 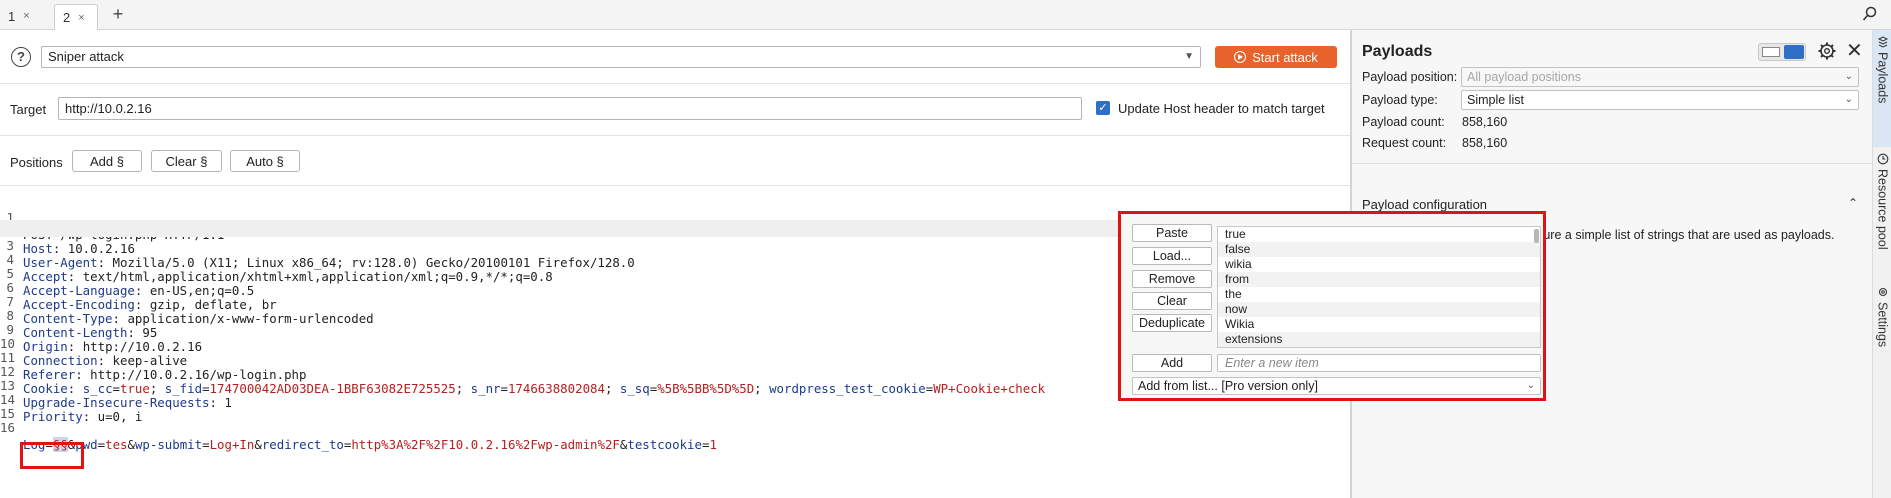 What do you see at coordinates (1379, 249) in the screenshot?
I see `list-item: false` at bounding box center [1379, 249].